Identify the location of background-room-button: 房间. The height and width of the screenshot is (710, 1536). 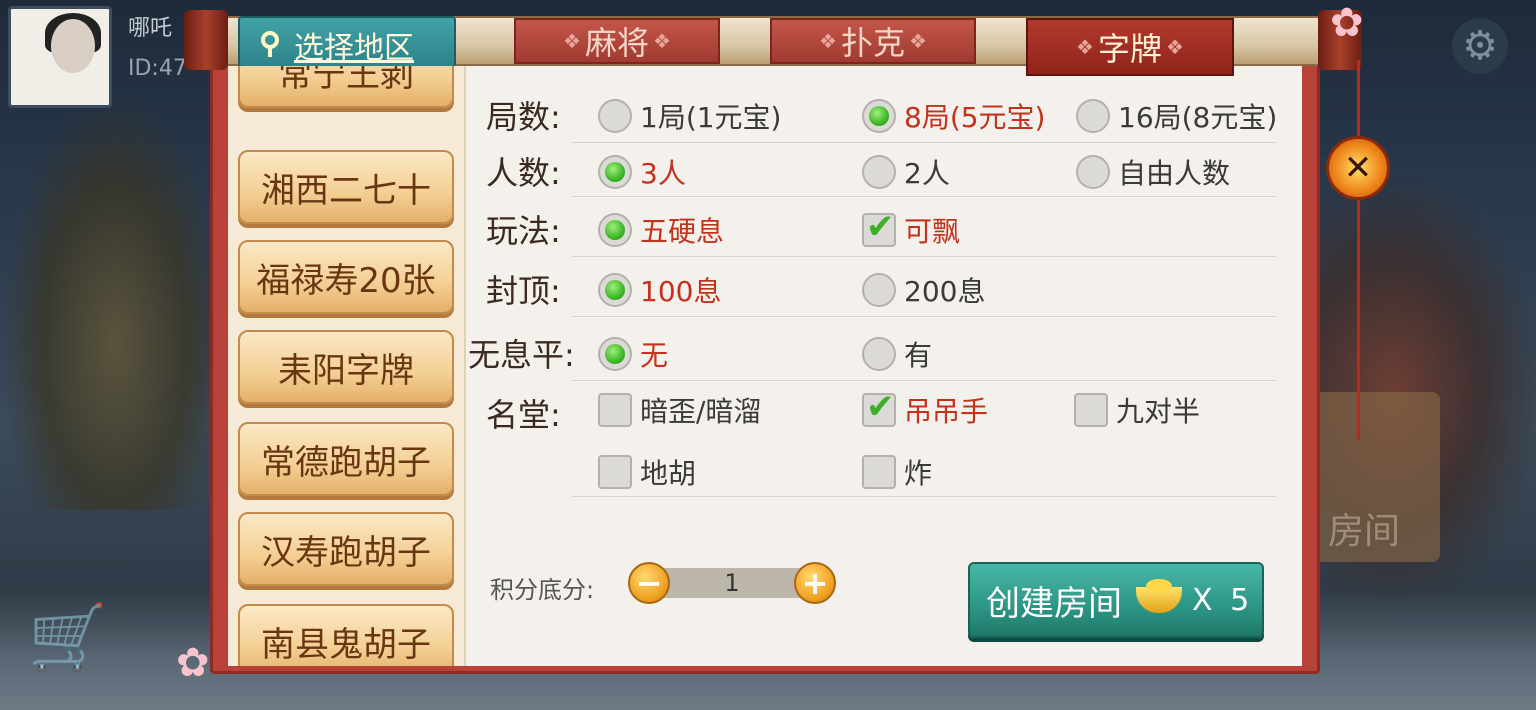
(1375, 477).